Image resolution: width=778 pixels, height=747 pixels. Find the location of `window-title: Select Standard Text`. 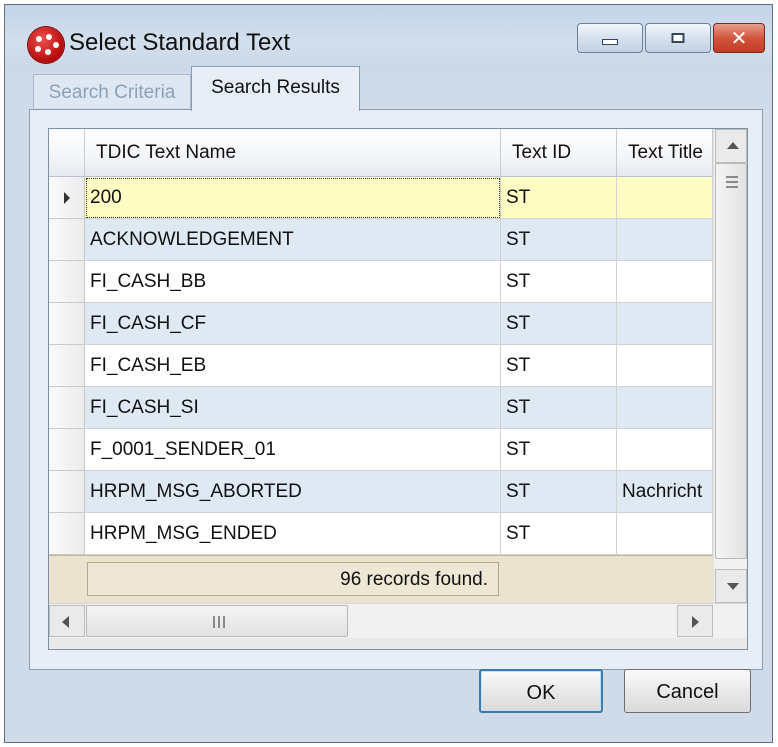

window-title: Select Standard Text is located at coordinates (180, 42).